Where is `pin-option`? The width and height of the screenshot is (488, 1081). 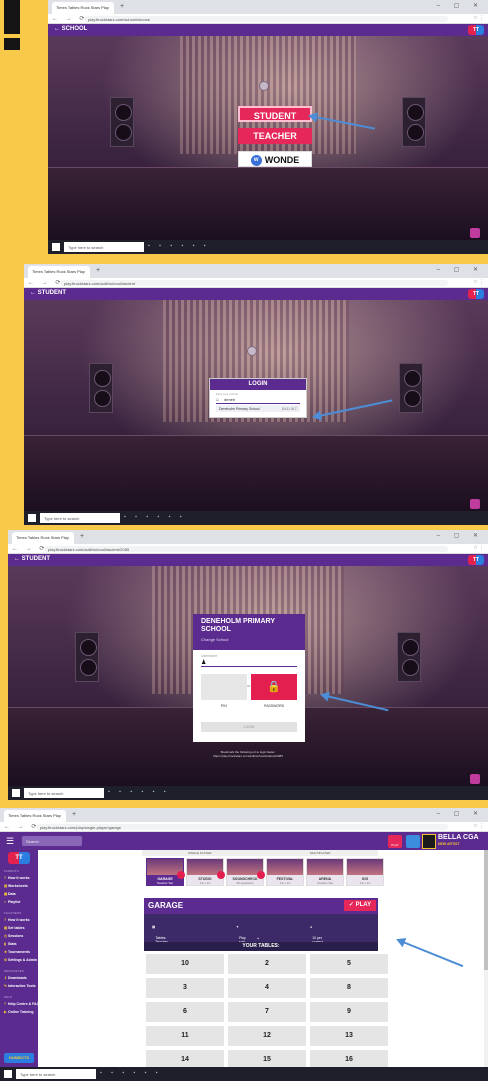 pin-option is located at coordinates (224, 687).